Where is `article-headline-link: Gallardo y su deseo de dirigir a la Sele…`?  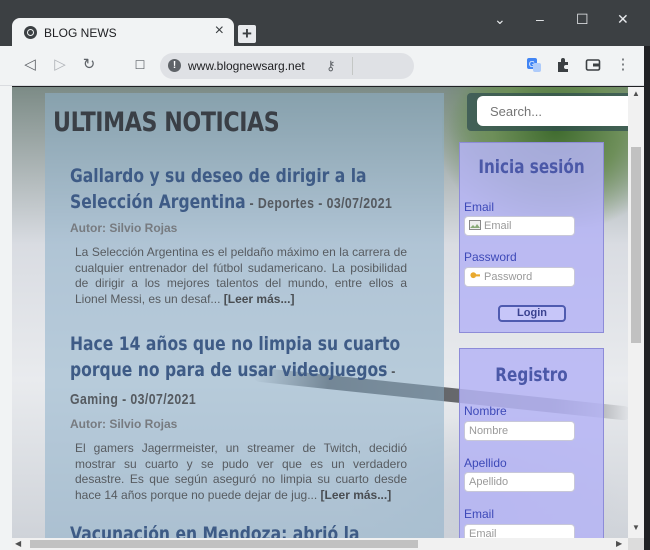
article-headline-link: Gallardo y su deseo de dirigir a la Sele… is located at coordinates (243, 190).